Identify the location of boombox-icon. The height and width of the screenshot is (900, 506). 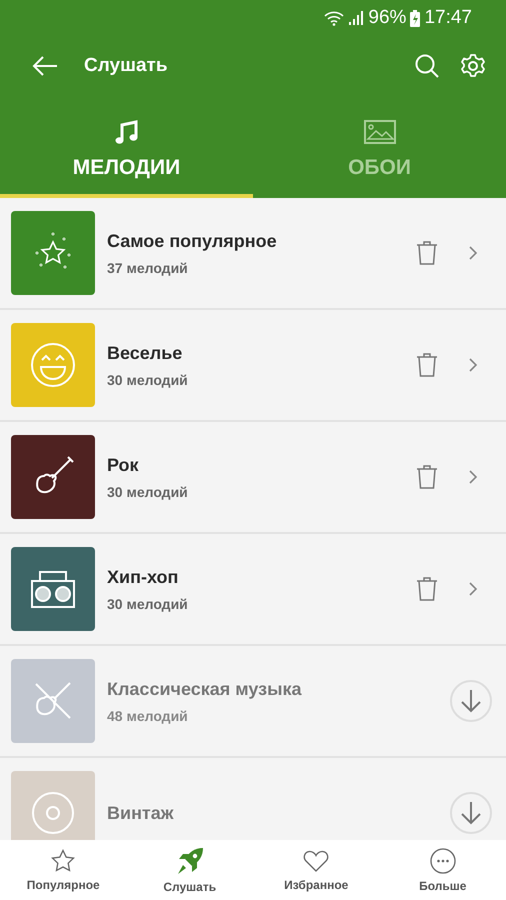
(53, 589).